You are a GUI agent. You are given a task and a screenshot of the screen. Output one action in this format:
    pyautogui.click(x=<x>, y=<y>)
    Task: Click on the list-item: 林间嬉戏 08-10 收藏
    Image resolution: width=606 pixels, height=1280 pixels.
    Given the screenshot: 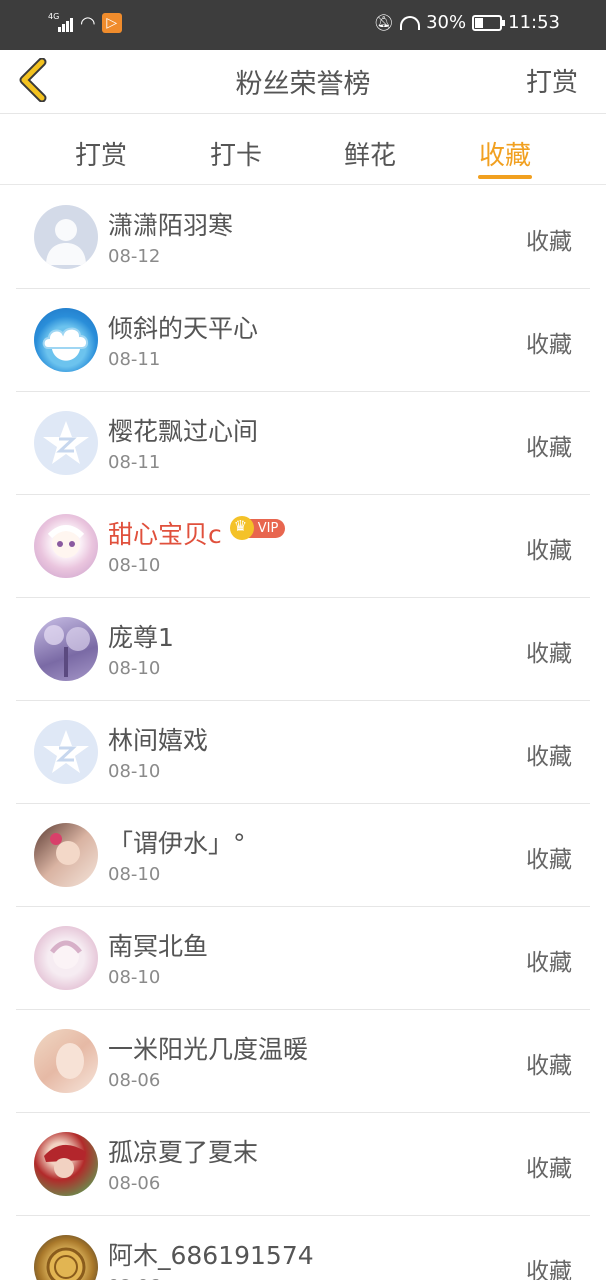 What is the action you would take?
    pyautogui.click(x=303, y=752)
    